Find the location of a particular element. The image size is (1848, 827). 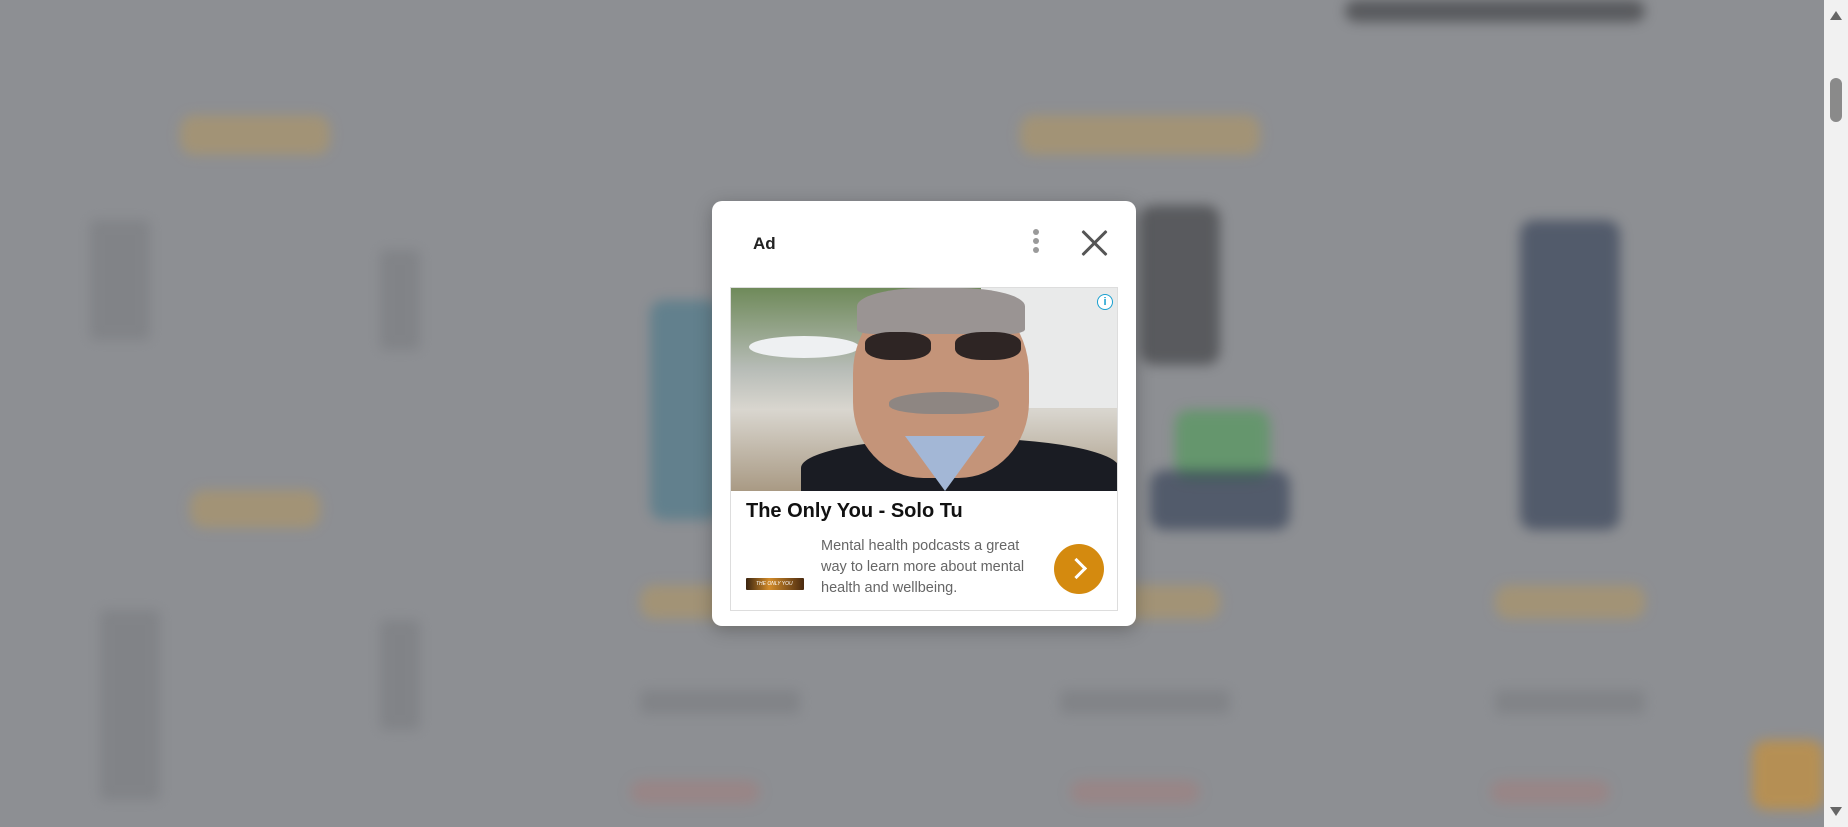

ad-headline: The Only You - Solo Tu is located at coordinates (854, 511).